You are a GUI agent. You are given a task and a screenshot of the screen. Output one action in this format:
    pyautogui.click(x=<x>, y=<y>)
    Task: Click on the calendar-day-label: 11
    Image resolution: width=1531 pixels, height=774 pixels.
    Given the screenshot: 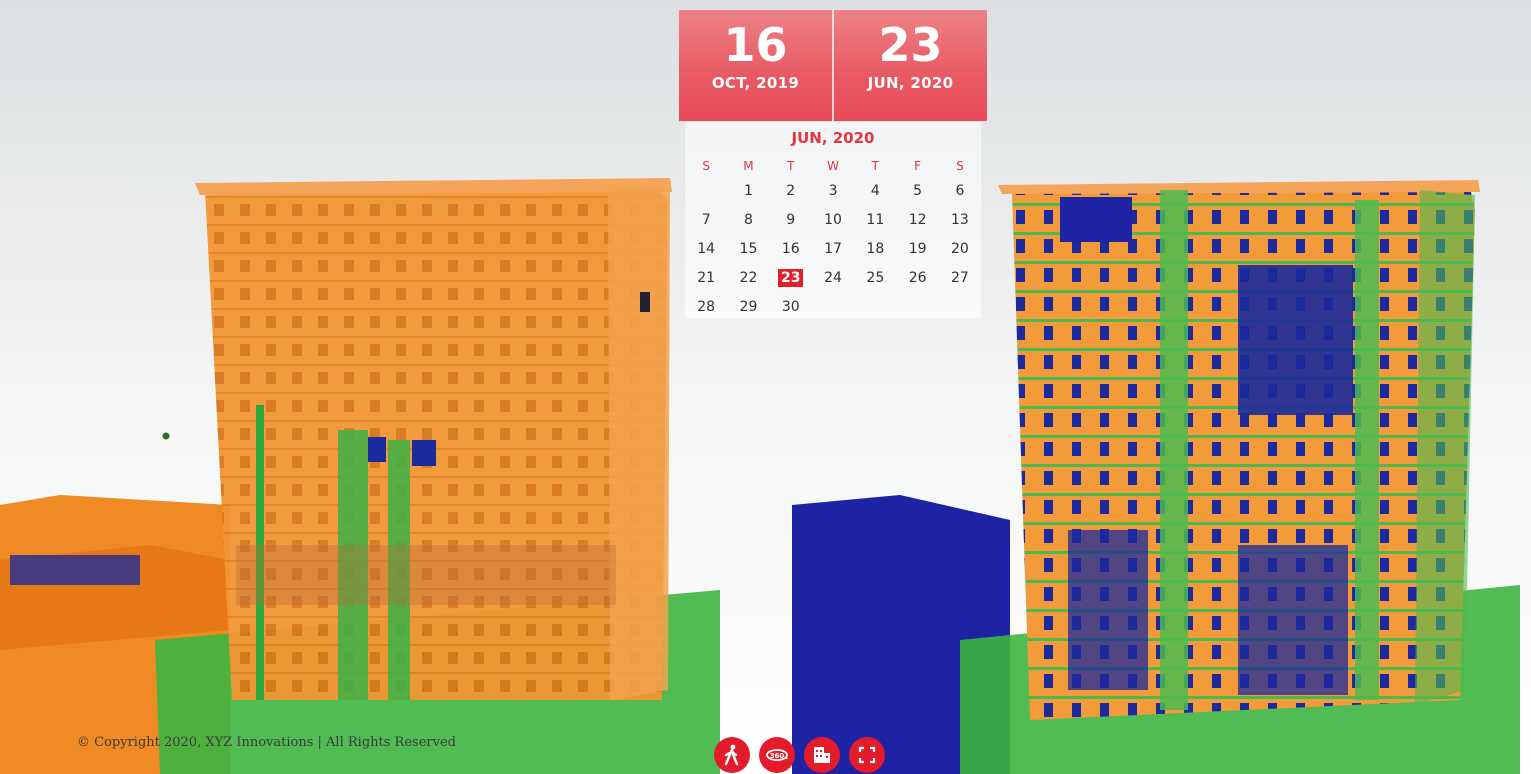 What is the action you would take?
    pyautogui.click(x=875, y=220)
    